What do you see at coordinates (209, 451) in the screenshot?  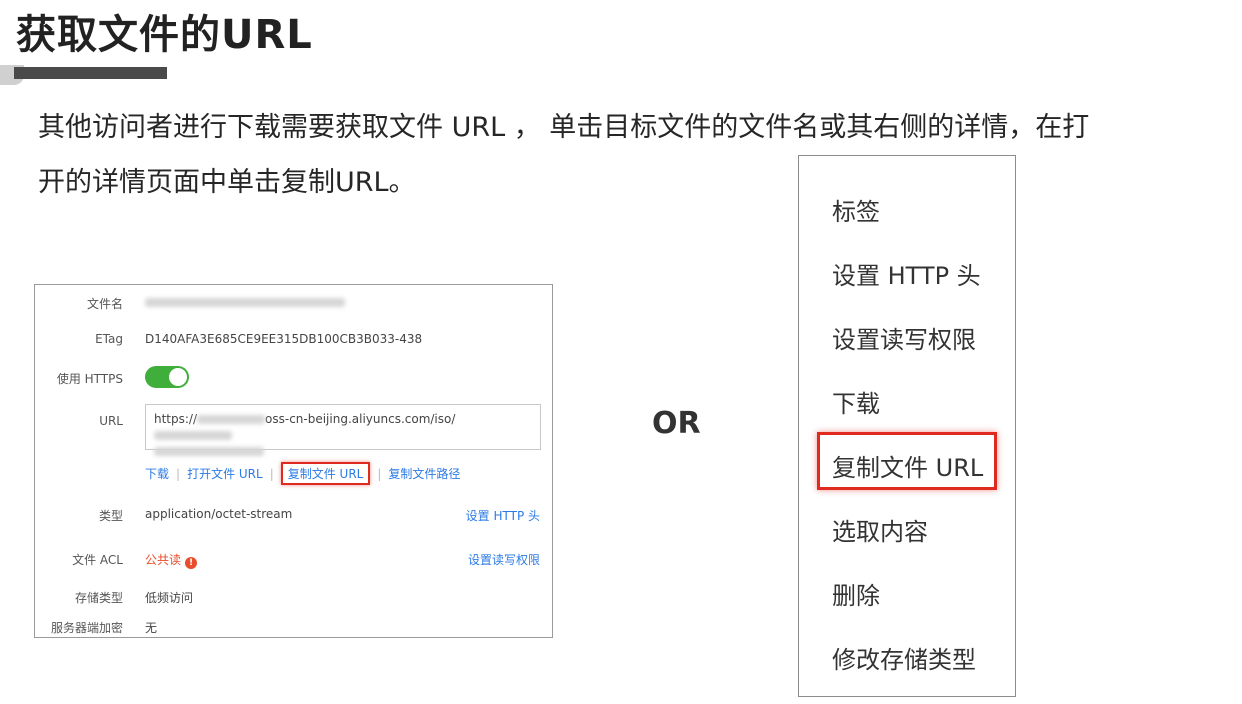 I see `redacted-object-tail` at bounding box center [209, 451].